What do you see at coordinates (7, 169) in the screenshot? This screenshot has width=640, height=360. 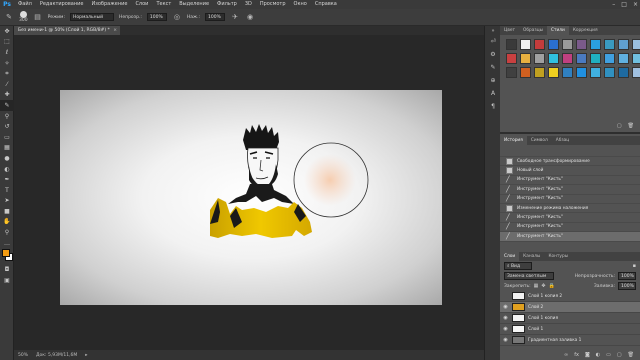 I see `dodge-tool-icon: ◐` at bounding box center [7, 169].